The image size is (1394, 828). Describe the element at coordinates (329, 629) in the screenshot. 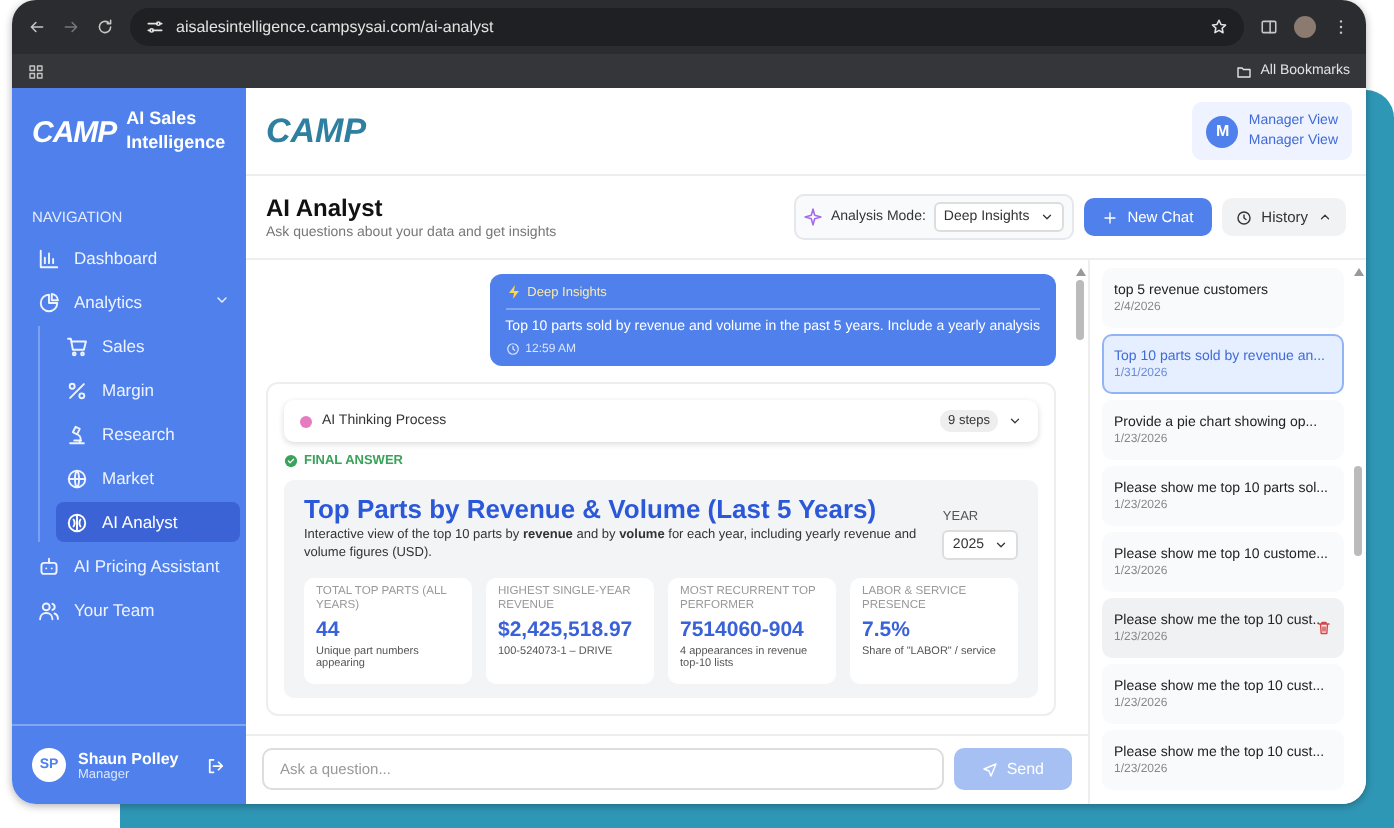

I see `kpi-value: 44` at that location.